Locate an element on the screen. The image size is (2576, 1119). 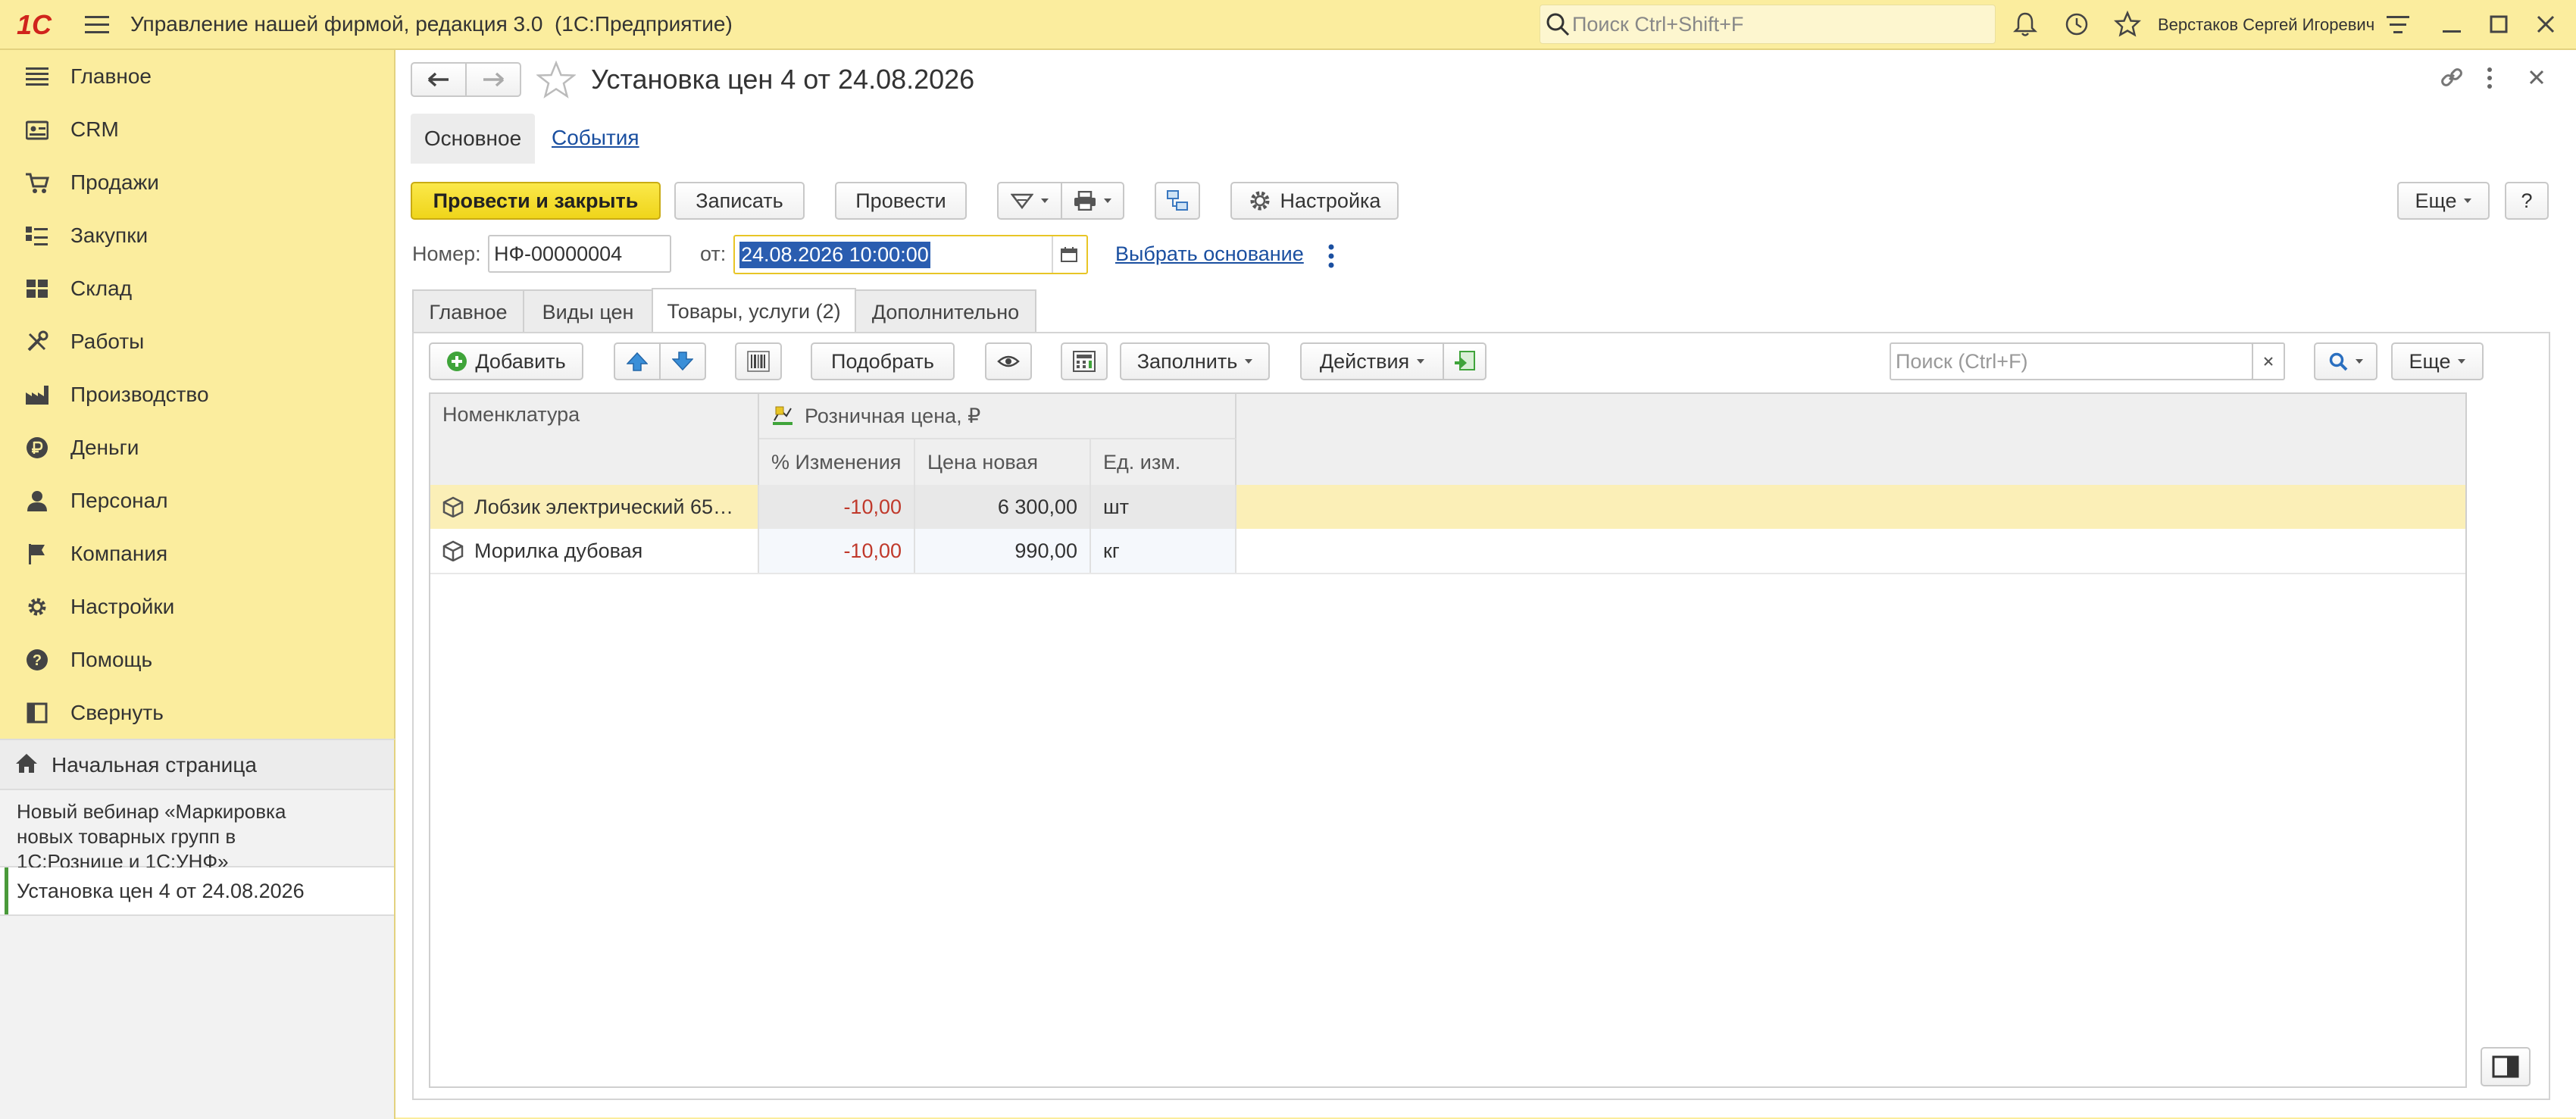
col-header-item-label: Номенклатура is located at coordinates (511, 414).